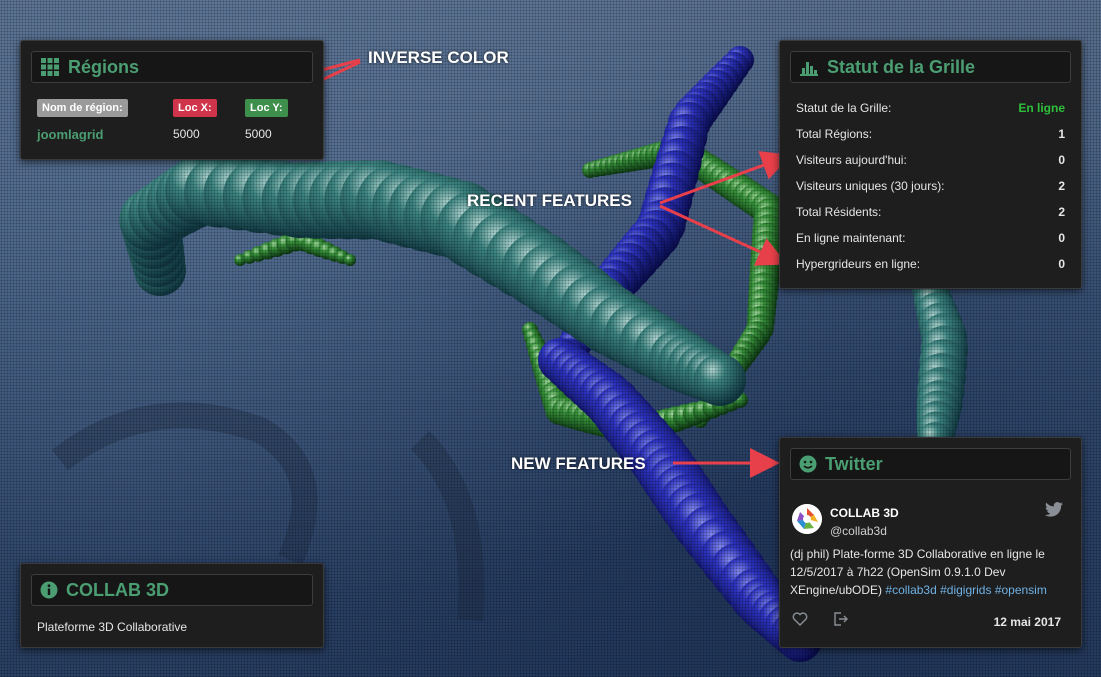 The width and height of the screenshot is (1101, 677). Describe the element at coordinates (930, 160) in the screenshot. I see `status-row-visitors-today: Visiteurs aujourd'hui: 0` at that location.